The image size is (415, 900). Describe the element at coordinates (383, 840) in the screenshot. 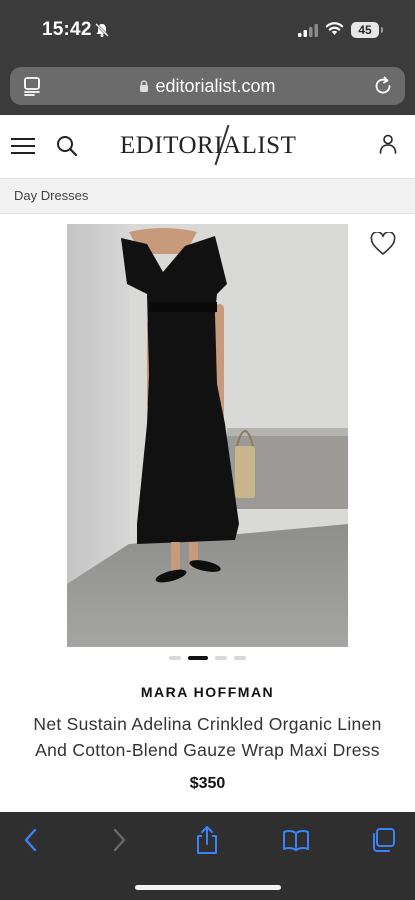

I see `tabs-icon` at that location.